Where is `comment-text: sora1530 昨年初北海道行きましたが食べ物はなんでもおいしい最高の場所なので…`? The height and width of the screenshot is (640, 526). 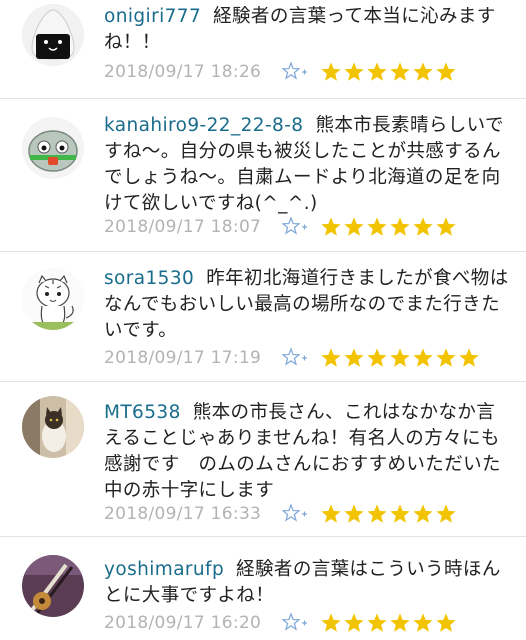
comment-text: sora1530 昨年初北海道行きましたが食べ物はなんでもおいしい最高の場所なので… is located at coordinates (308, 305).